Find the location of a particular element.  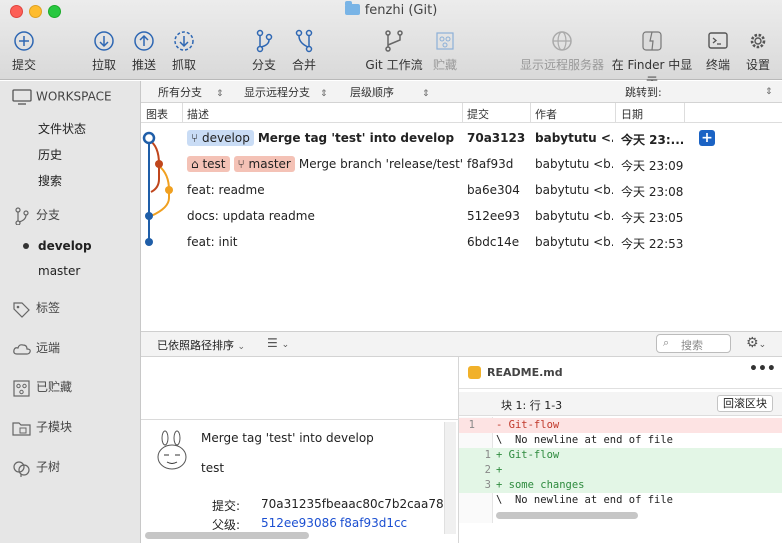

sort-select: 已依照路径排序 ⌄ is located at coordinates (201, 345).